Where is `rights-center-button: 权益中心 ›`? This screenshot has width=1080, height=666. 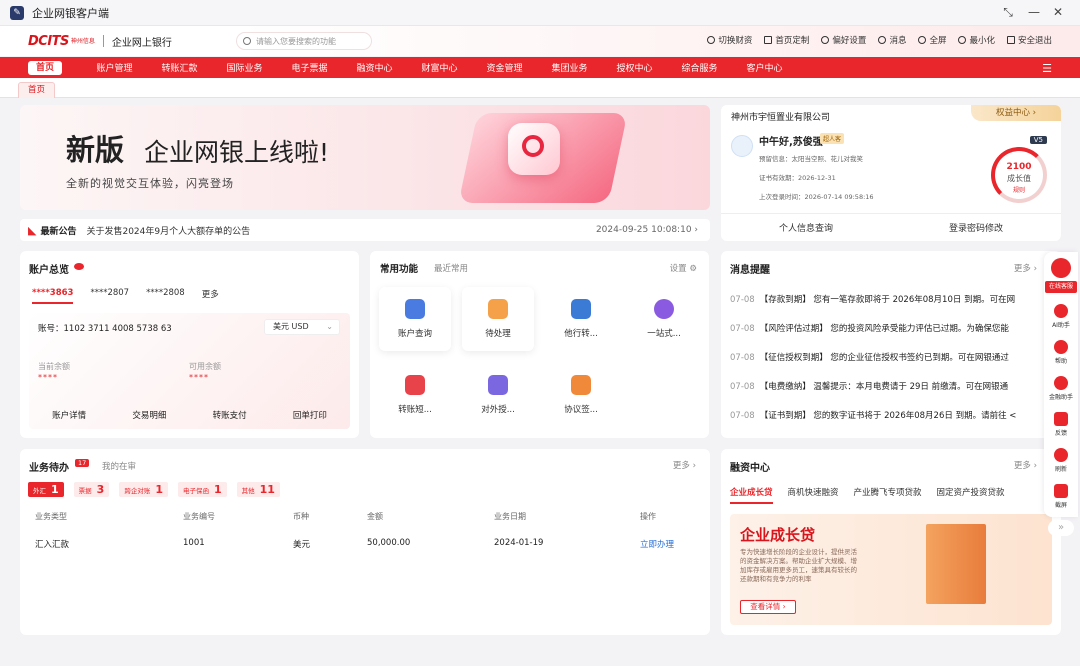 rights-center-button: 权益中心 › is located at coordinates (1016, 113).